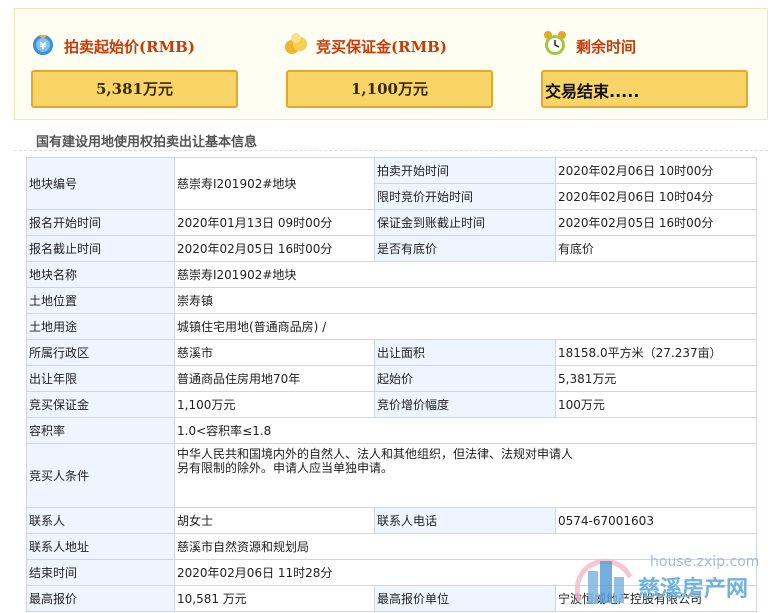 This screenshot has width=782, height=613. I want to click on table-row: 出让年限 普通商品住房用地70年 起始价 5,381万元, so click(391, 378).